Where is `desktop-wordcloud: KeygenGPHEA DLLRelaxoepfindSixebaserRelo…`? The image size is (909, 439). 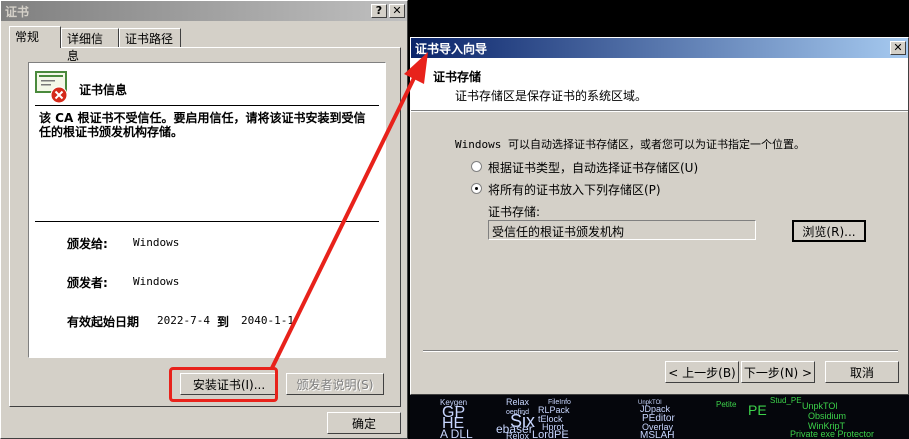 desktop-wordcloud: KeygenGPHEA DLLRelaxoepfindSixebaserRelo… is located at coordinates (657, 417).